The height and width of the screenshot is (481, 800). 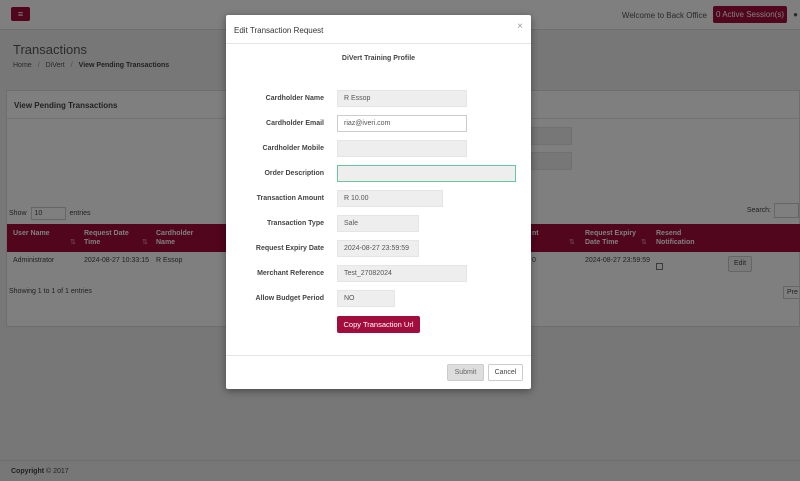 What do you see at coordinates (402, 98) in the screenshot?
I see `cardholder-name-field: R Essop` at bounding box center [402, 98].